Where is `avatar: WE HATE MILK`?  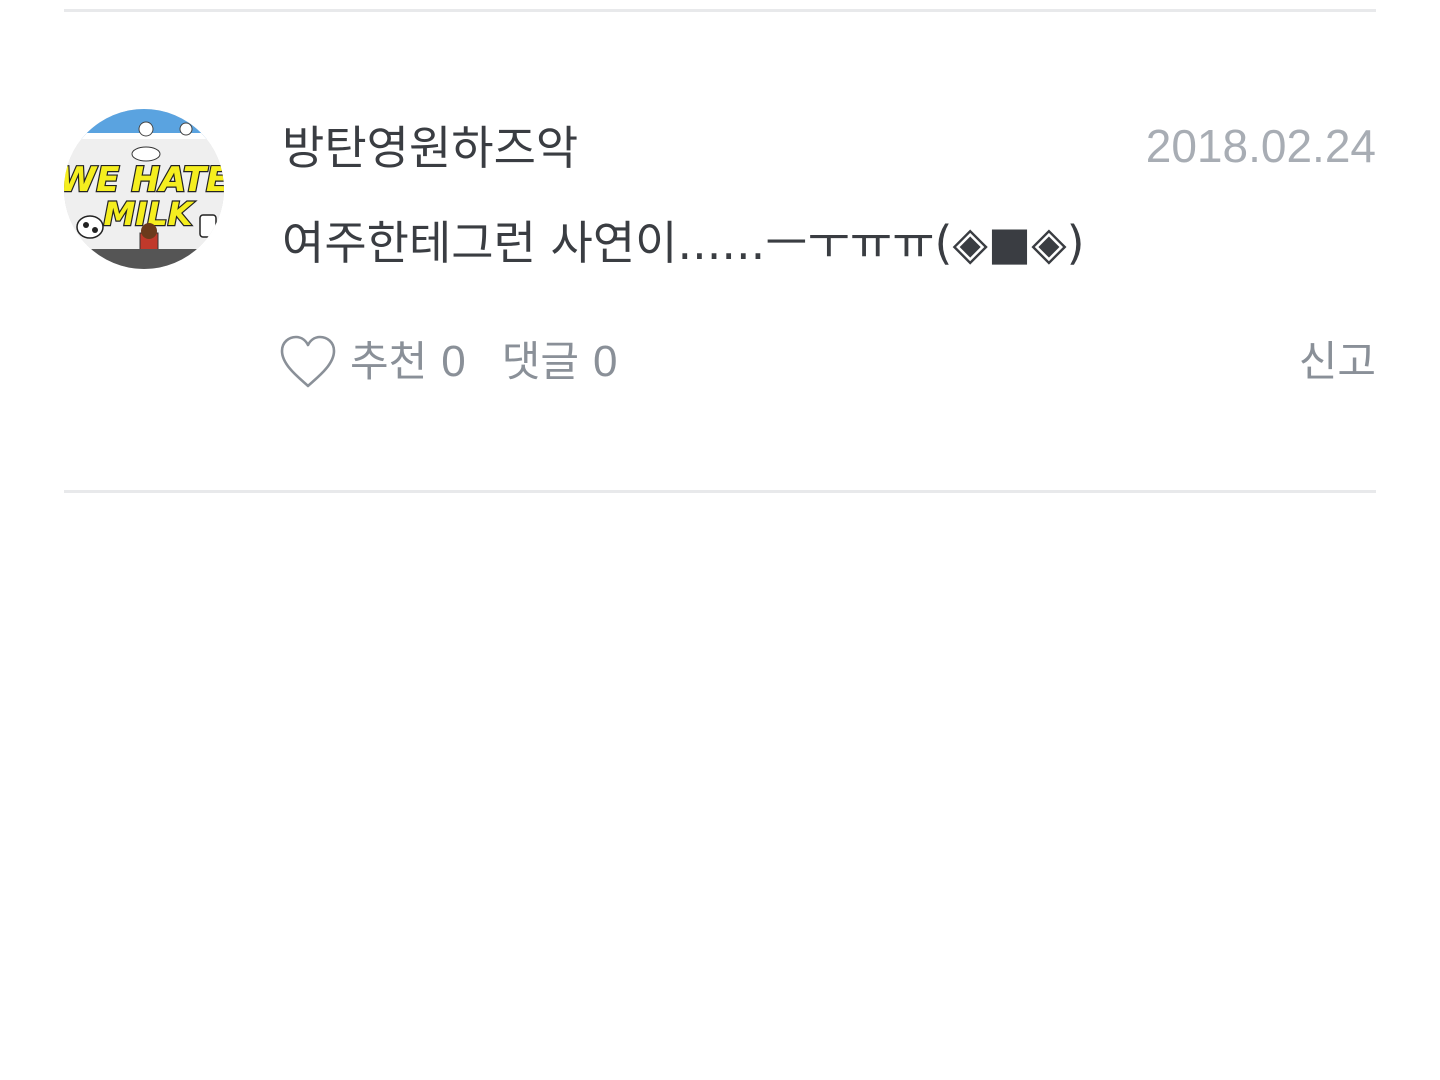
avatar: WE HATE MILK is located at coordinates (144, 189).